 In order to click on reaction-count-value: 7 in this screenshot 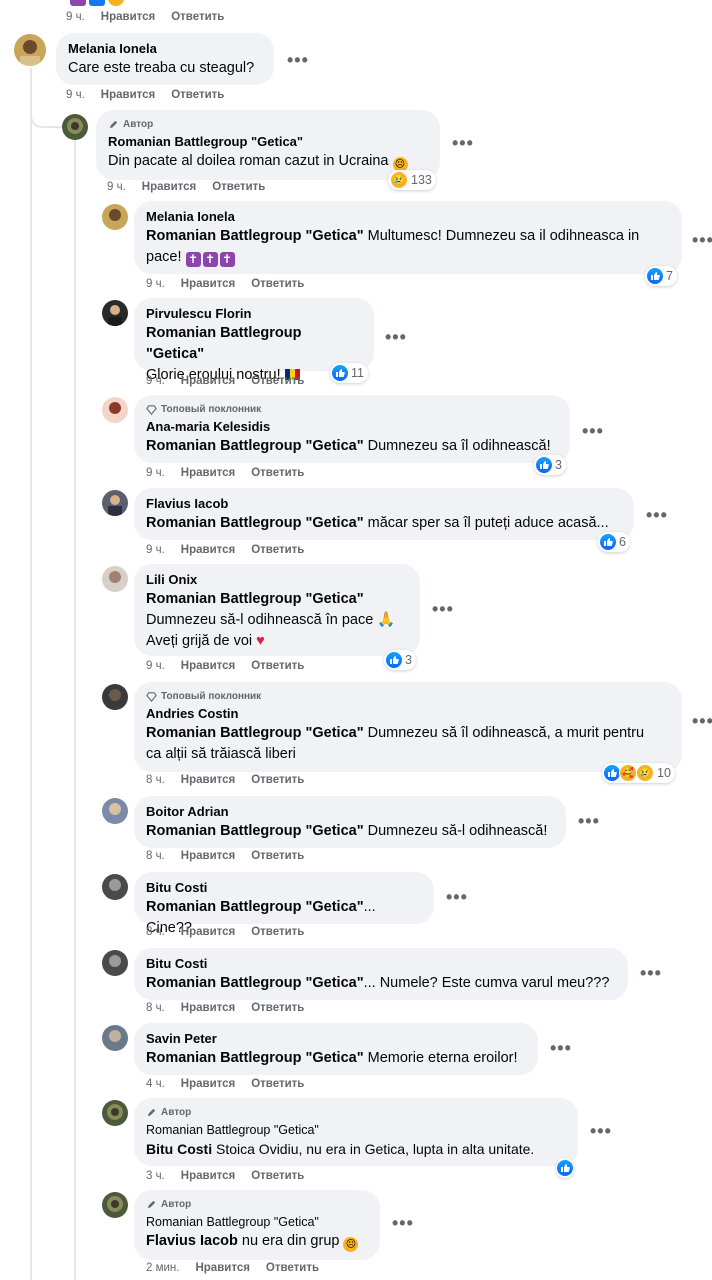, I will do `click(669, 276)`.